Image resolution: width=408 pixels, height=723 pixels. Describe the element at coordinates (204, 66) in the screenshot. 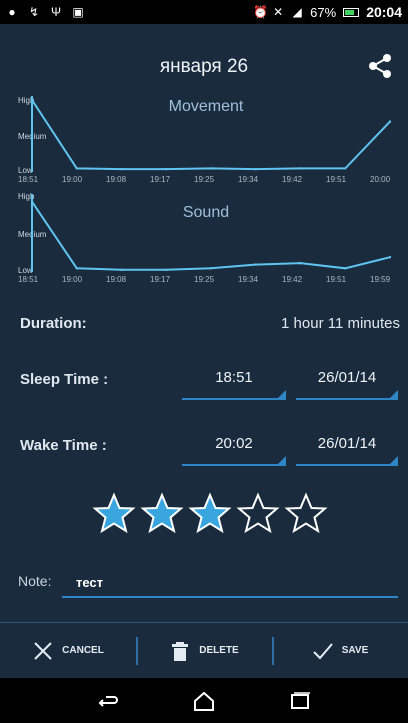

I see `page-title: января 26` at that location.